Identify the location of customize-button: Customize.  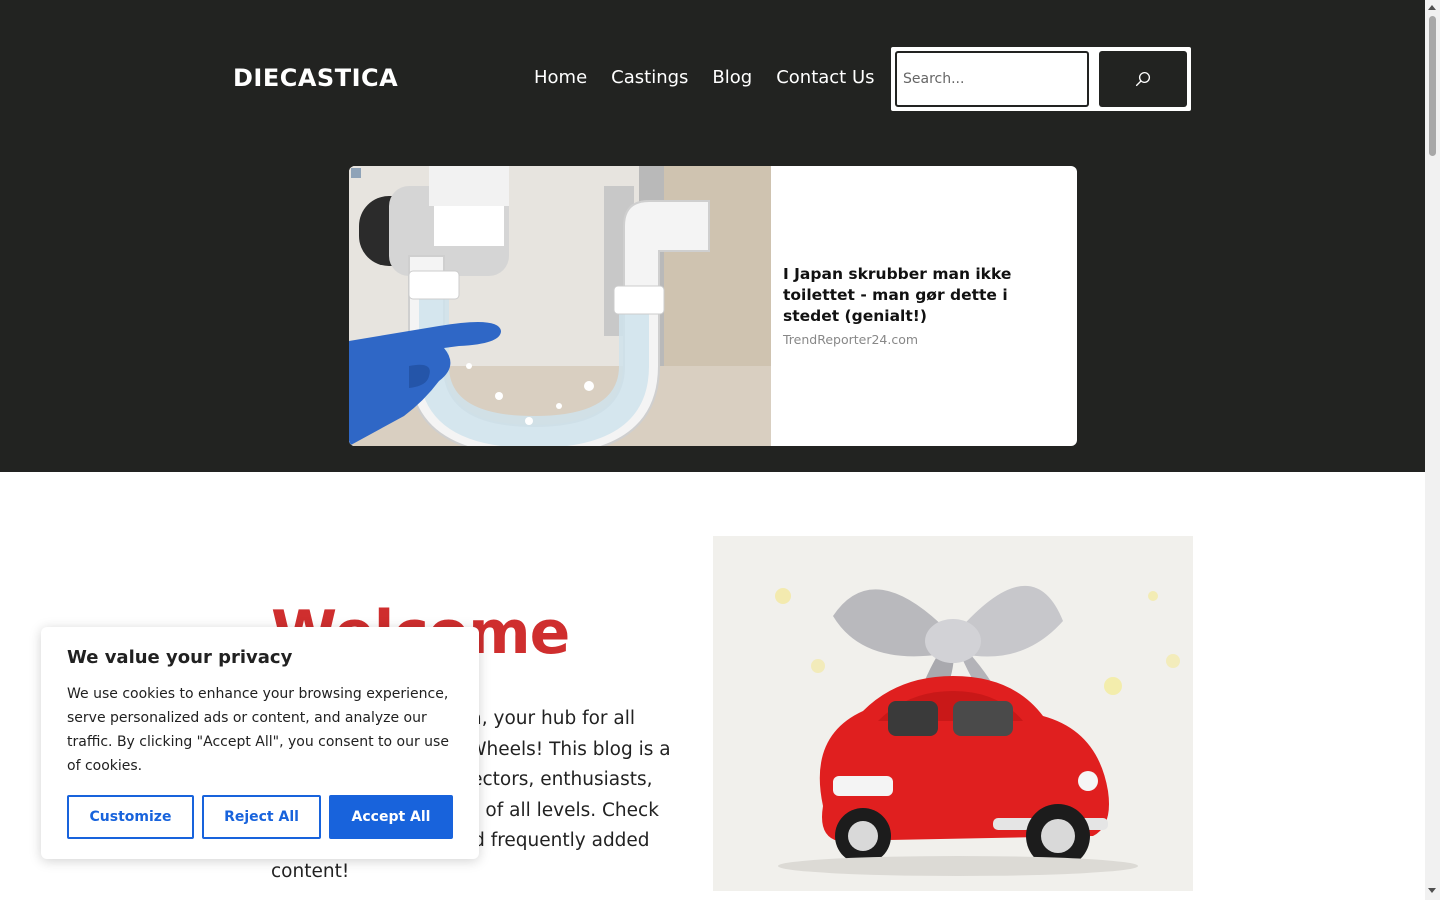
(130, 817).